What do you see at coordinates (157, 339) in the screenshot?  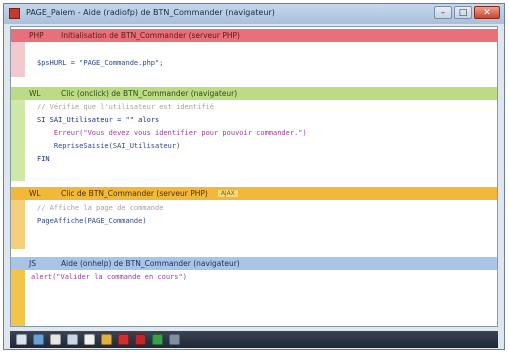 I see `green-app-icon` at bounding box center [157, 339].